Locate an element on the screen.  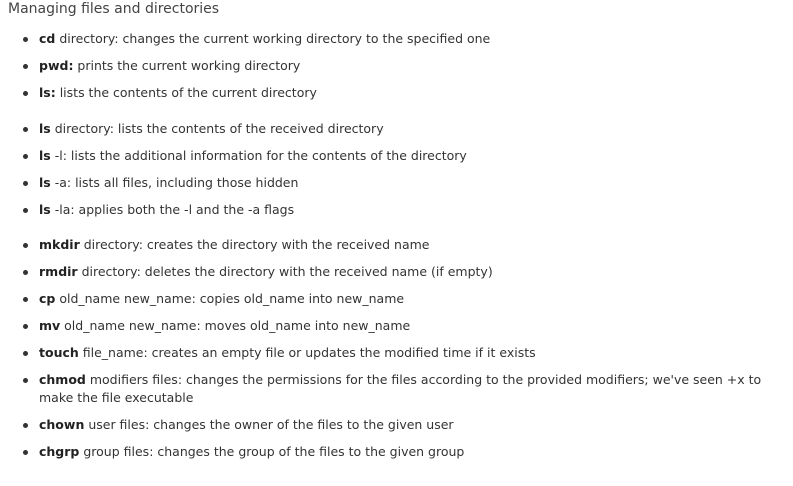
command-name: rmdir is located at coordinates (58, 271).